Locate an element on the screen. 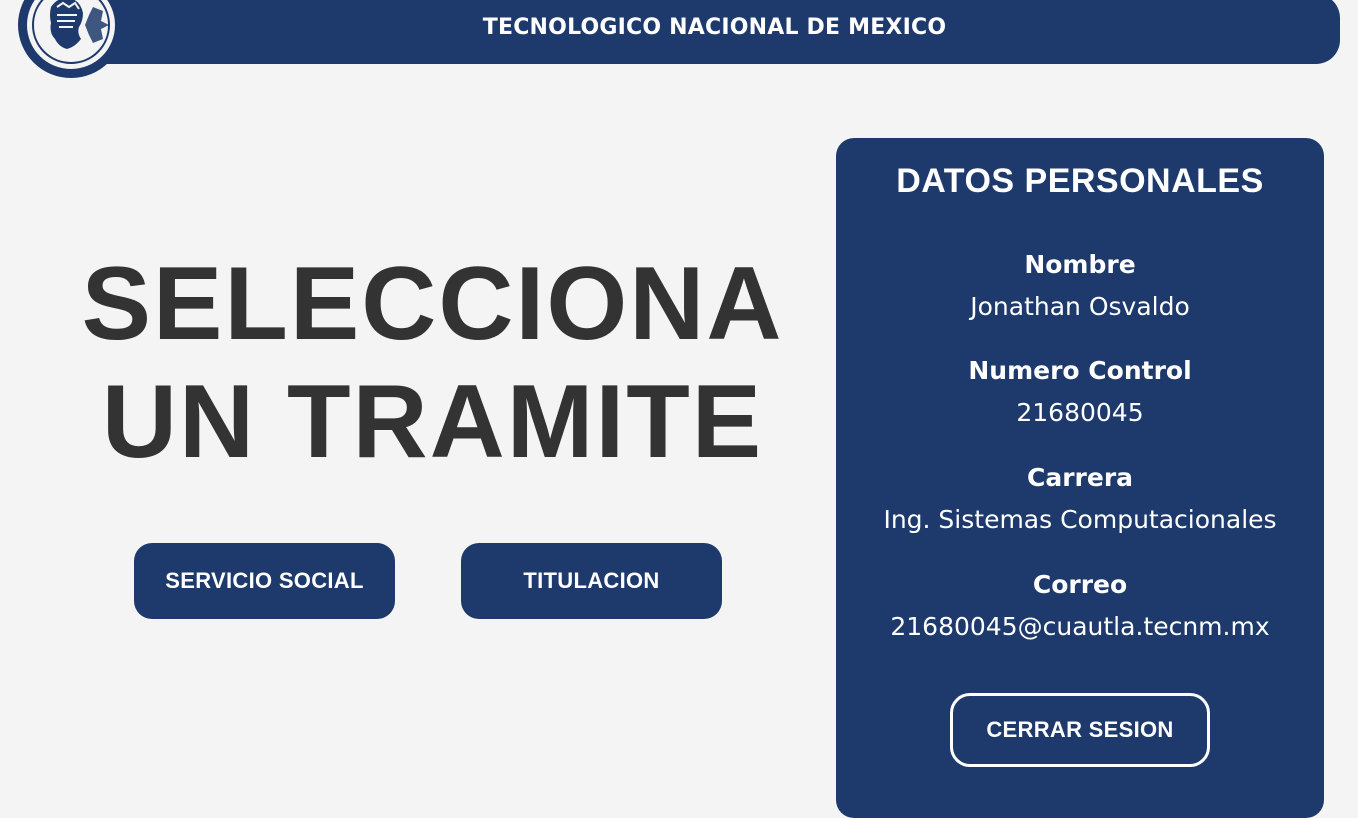 This screenshot has width=1358, height=818. institution-logo-icon is located at coordinates (71, 39).